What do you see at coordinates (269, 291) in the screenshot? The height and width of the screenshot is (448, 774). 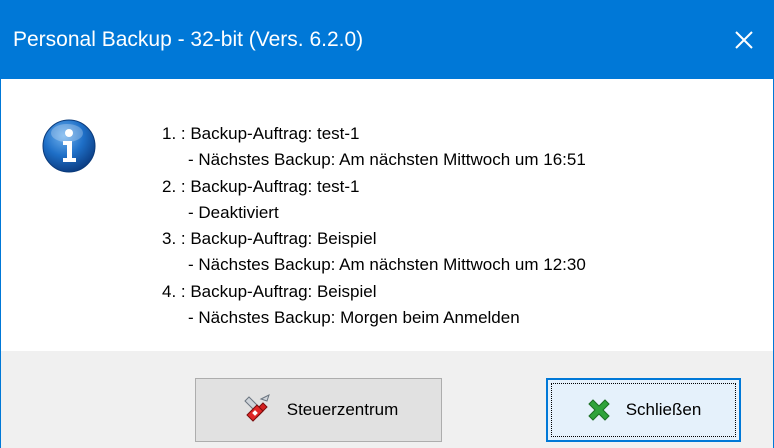 I see `job-4-title: 4. : Backup-Auftrag: Beispiel` at bounding box center [269, 291].